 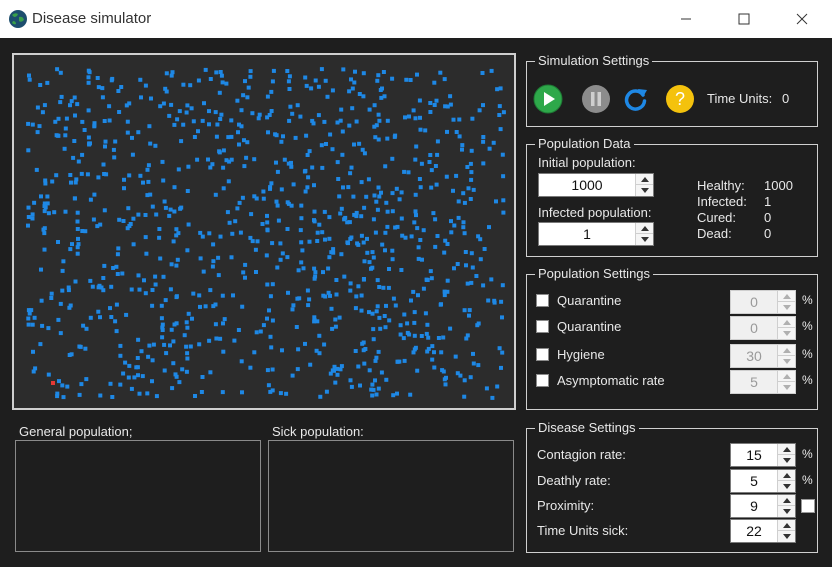 I want to click on play-icon, so click(x=548, y=99).